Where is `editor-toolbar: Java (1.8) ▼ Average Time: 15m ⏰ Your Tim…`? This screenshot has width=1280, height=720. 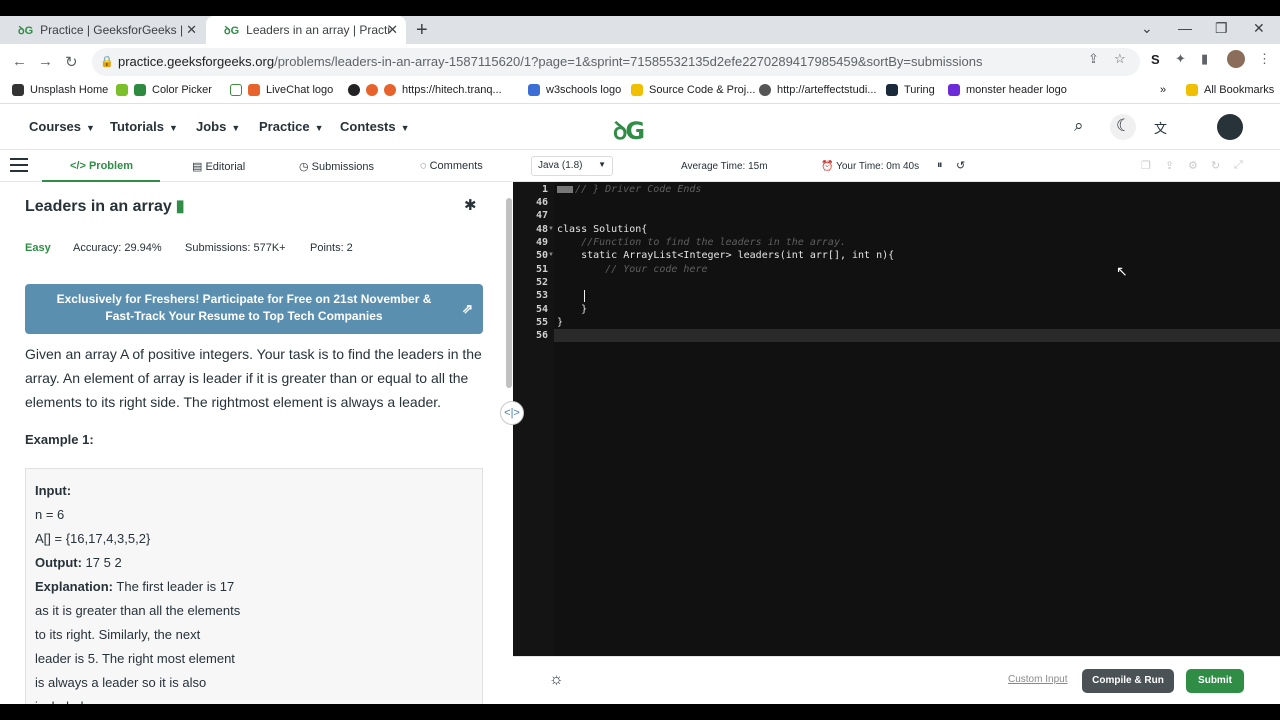
editor-toolbar: Java (1.8) ▼ Average Time: 15m ⏰ Your Tim… is located at coordinates (896, 166).